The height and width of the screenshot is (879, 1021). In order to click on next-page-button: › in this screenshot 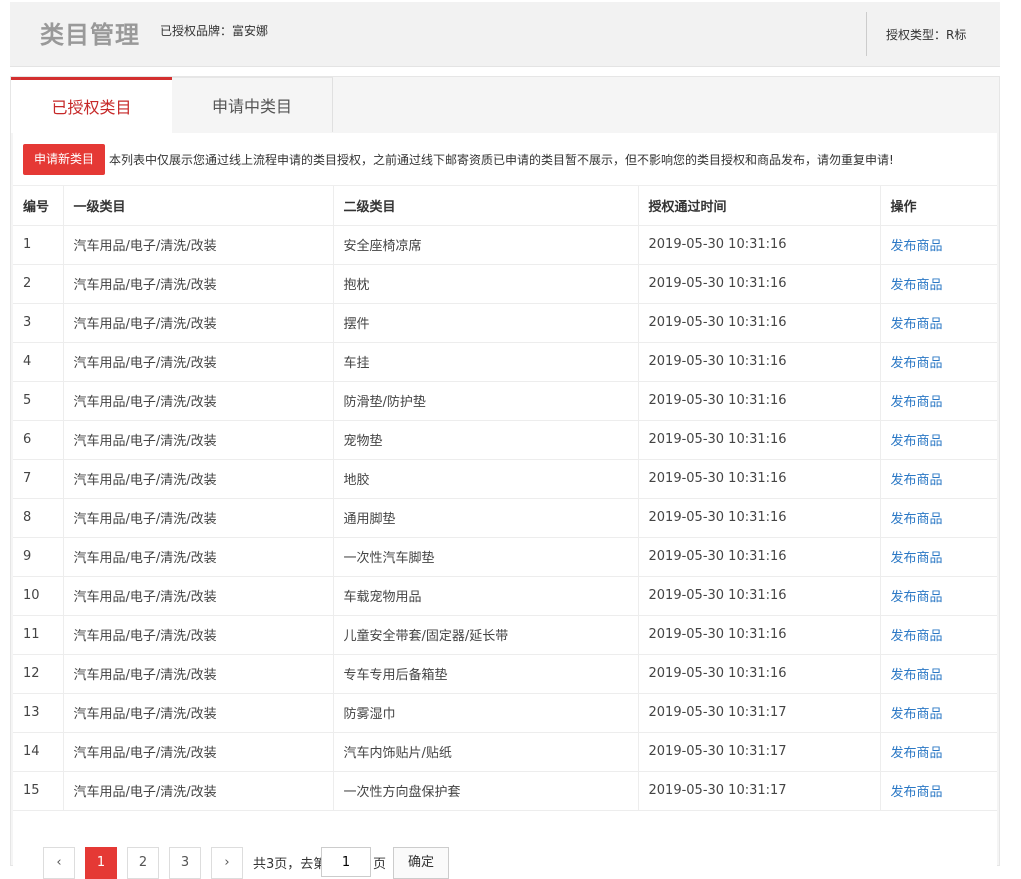, I will do `click(227, 863)`.